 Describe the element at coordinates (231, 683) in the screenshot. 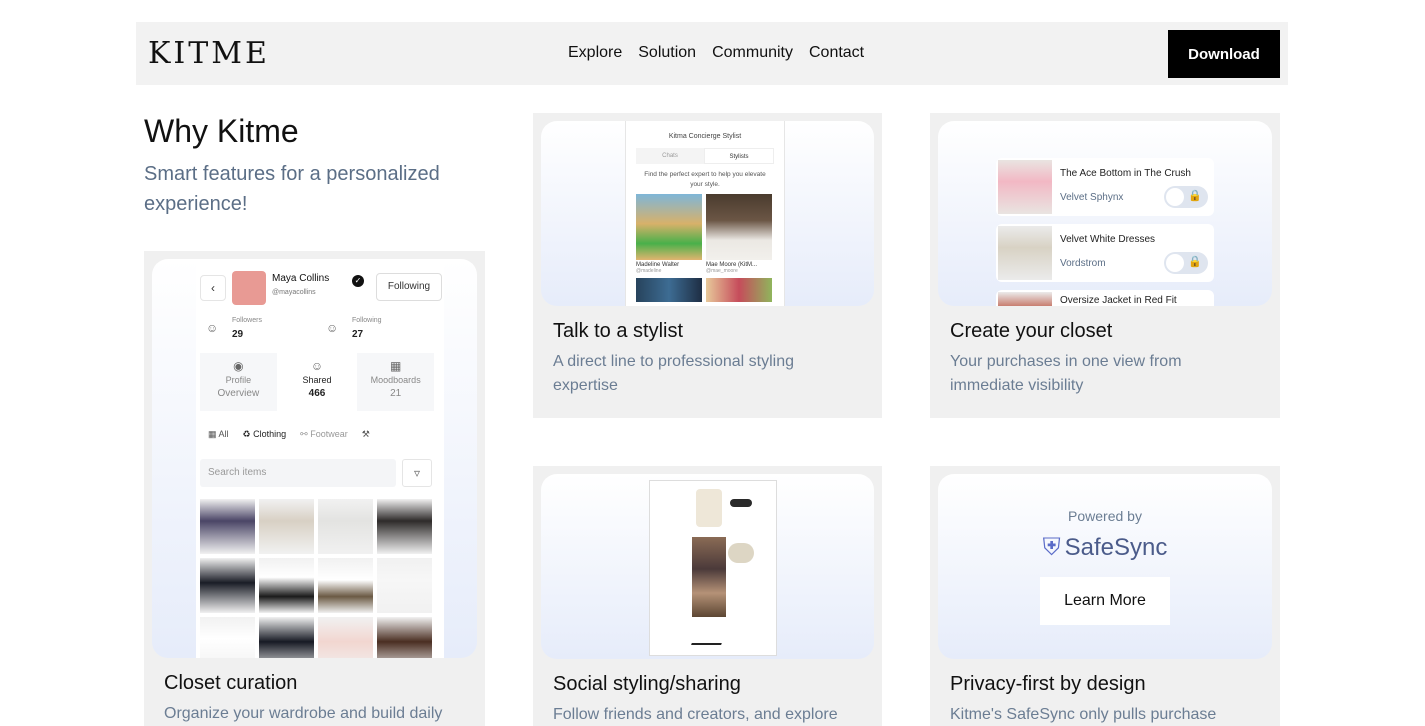

I see `curation-title: Closet curation` at that location.